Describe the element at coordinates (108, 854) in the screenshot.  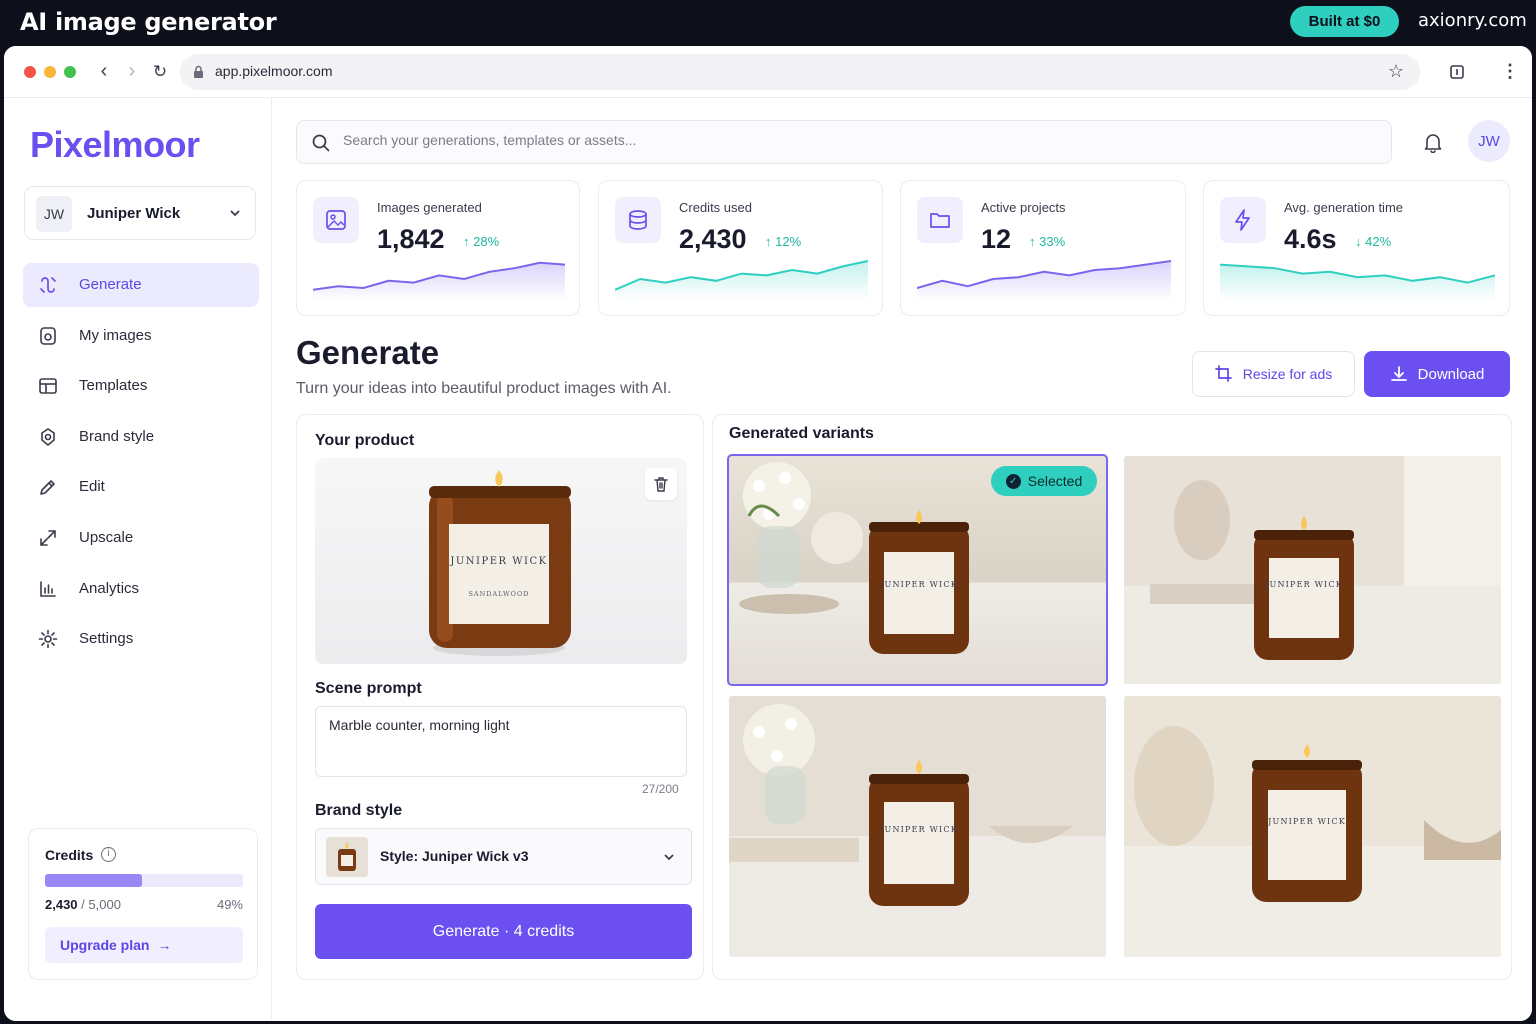
I see `info-icon: i` at that location.